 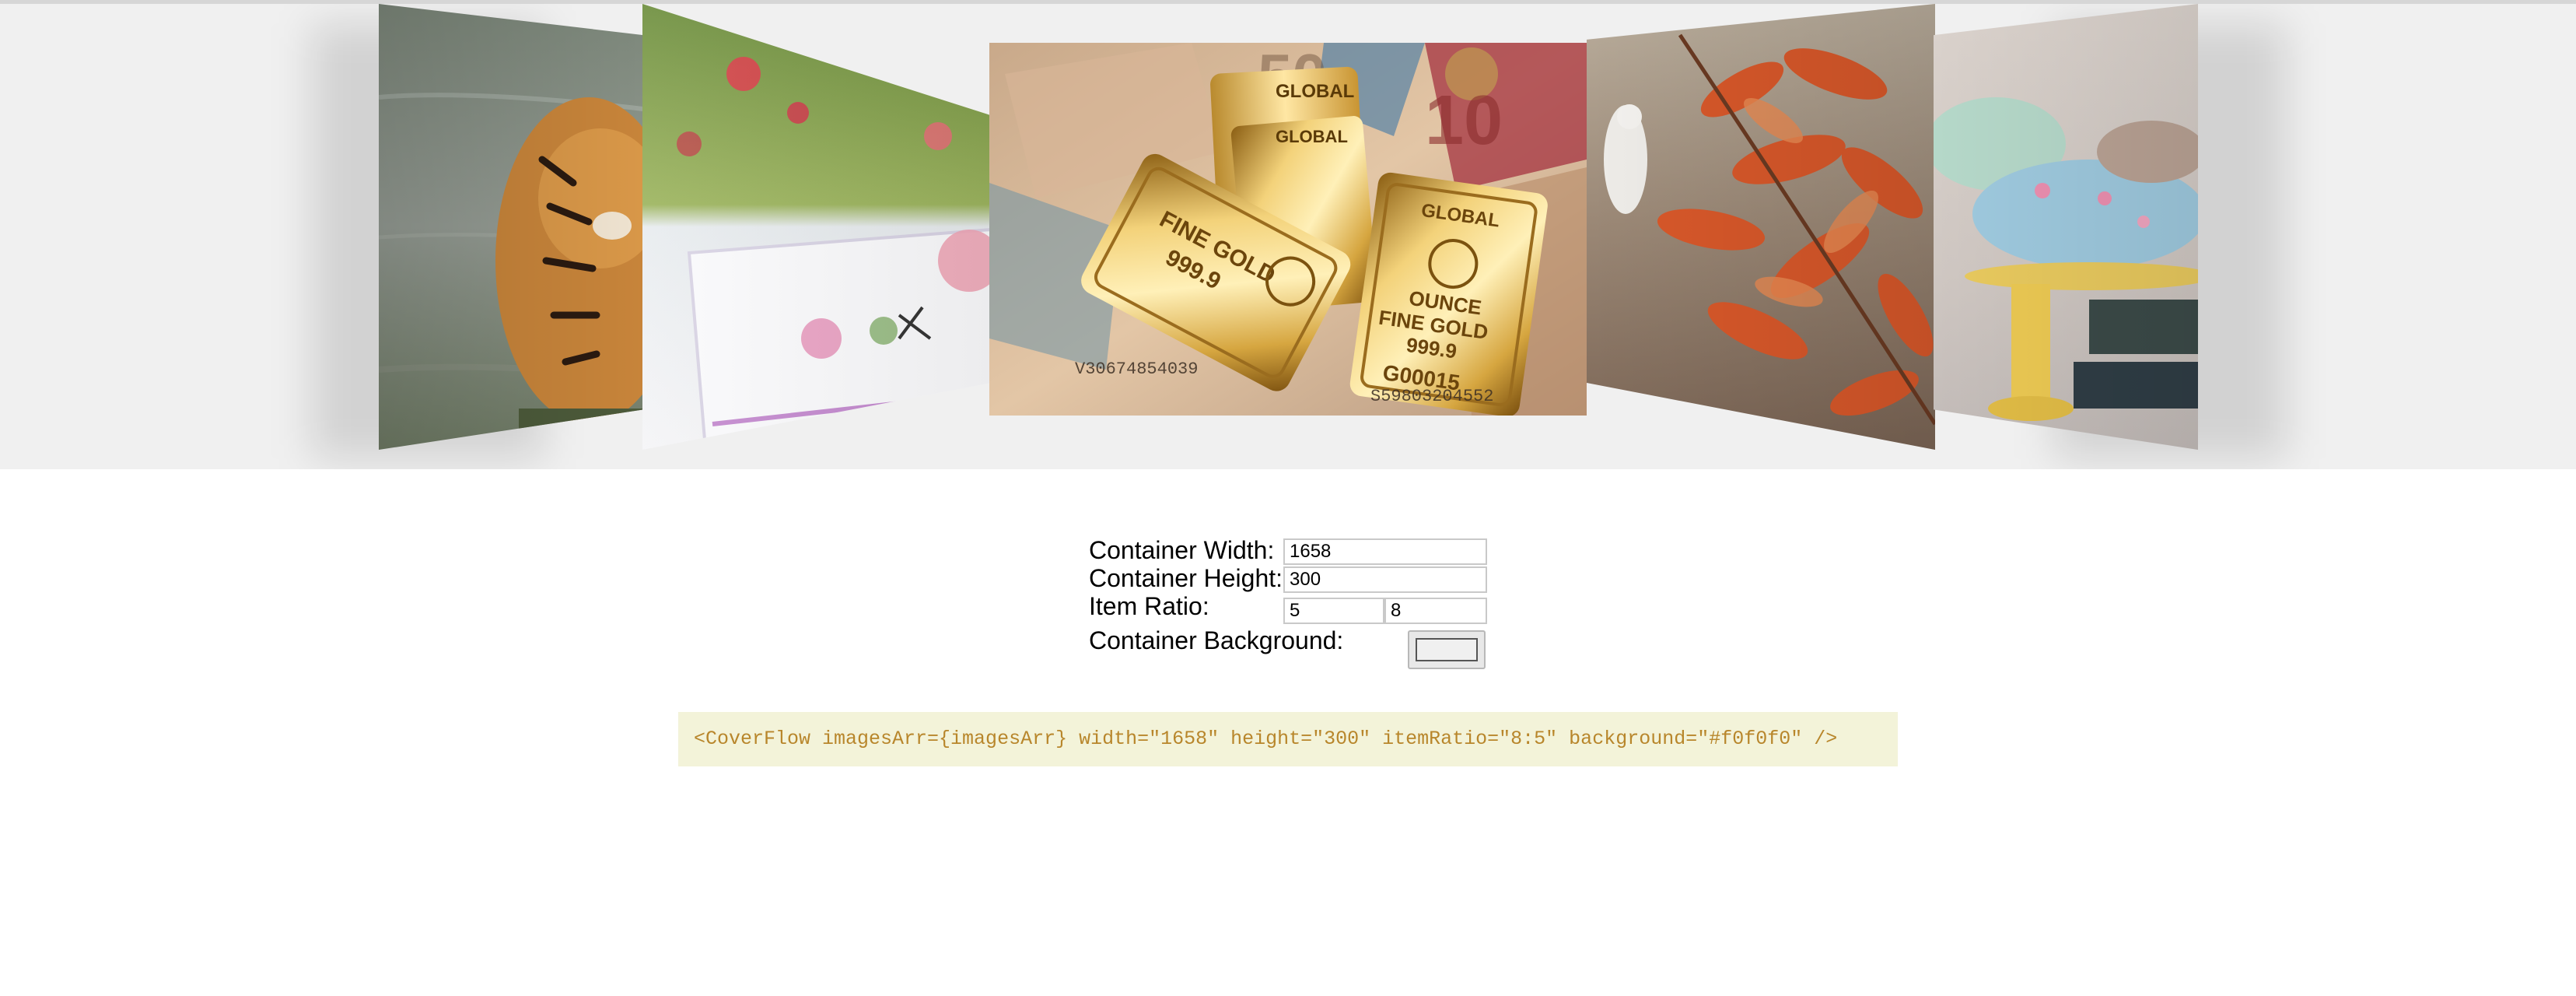 I want to click on coverflow-item-leaves, so click(x=1761, y=227).